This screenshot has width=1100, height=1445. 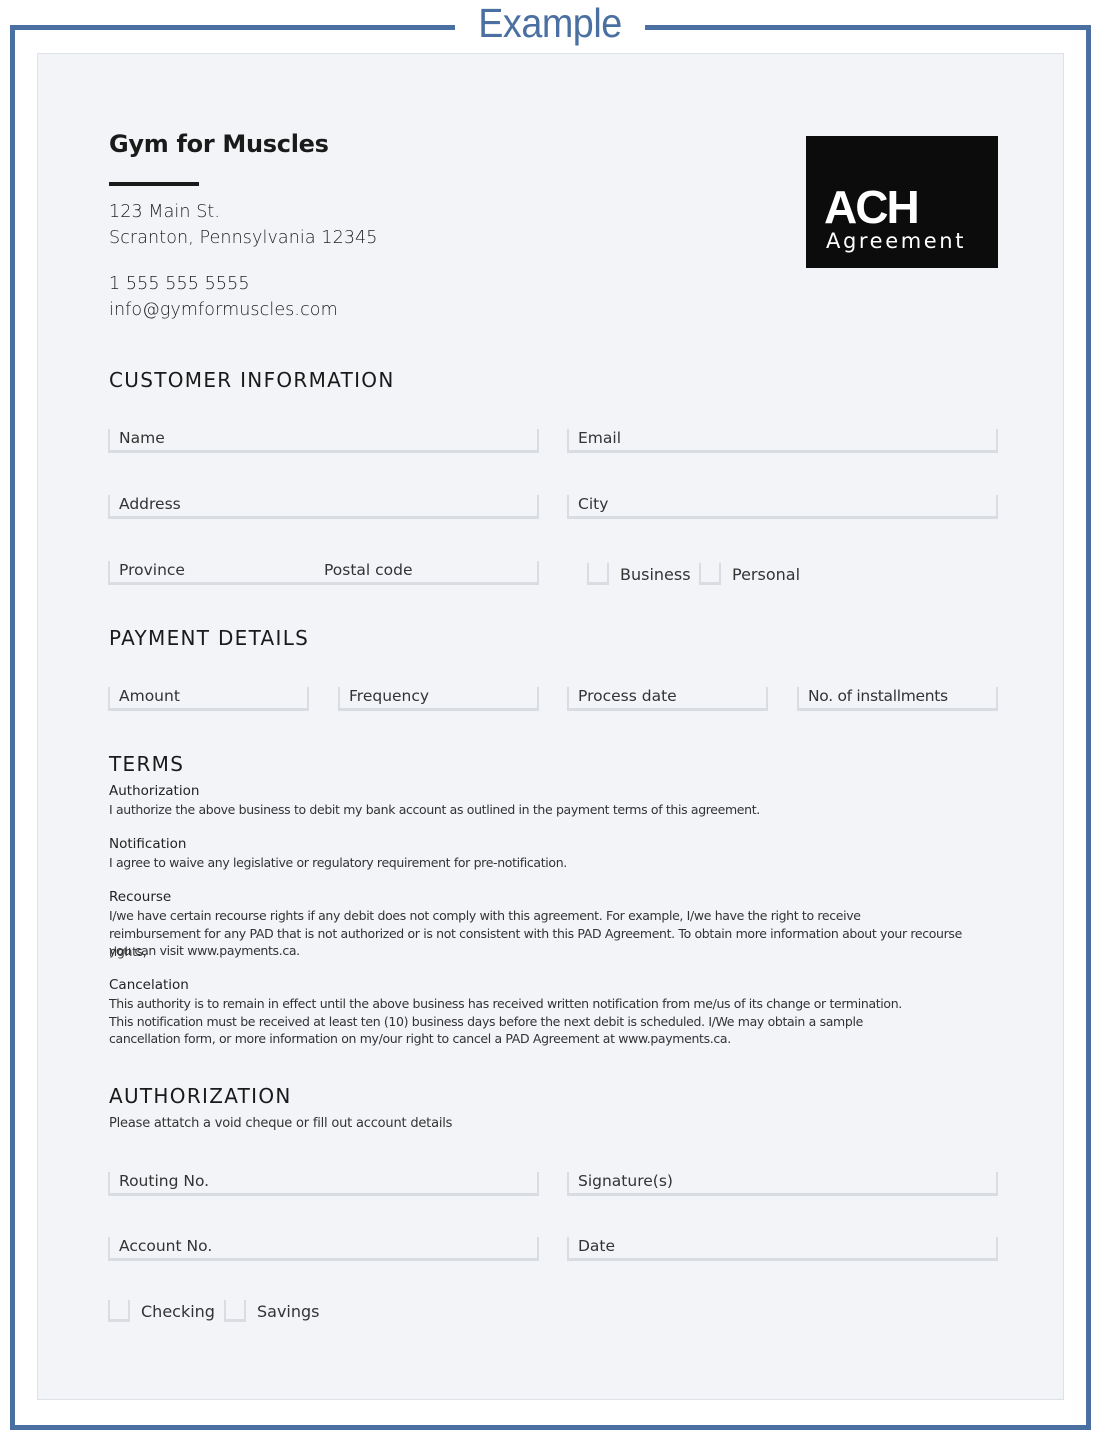 What do you see at coordinates (878, 696) in the screenshot?
I see `installments-field-label: No. of installments` at bounding box center [878, 696].